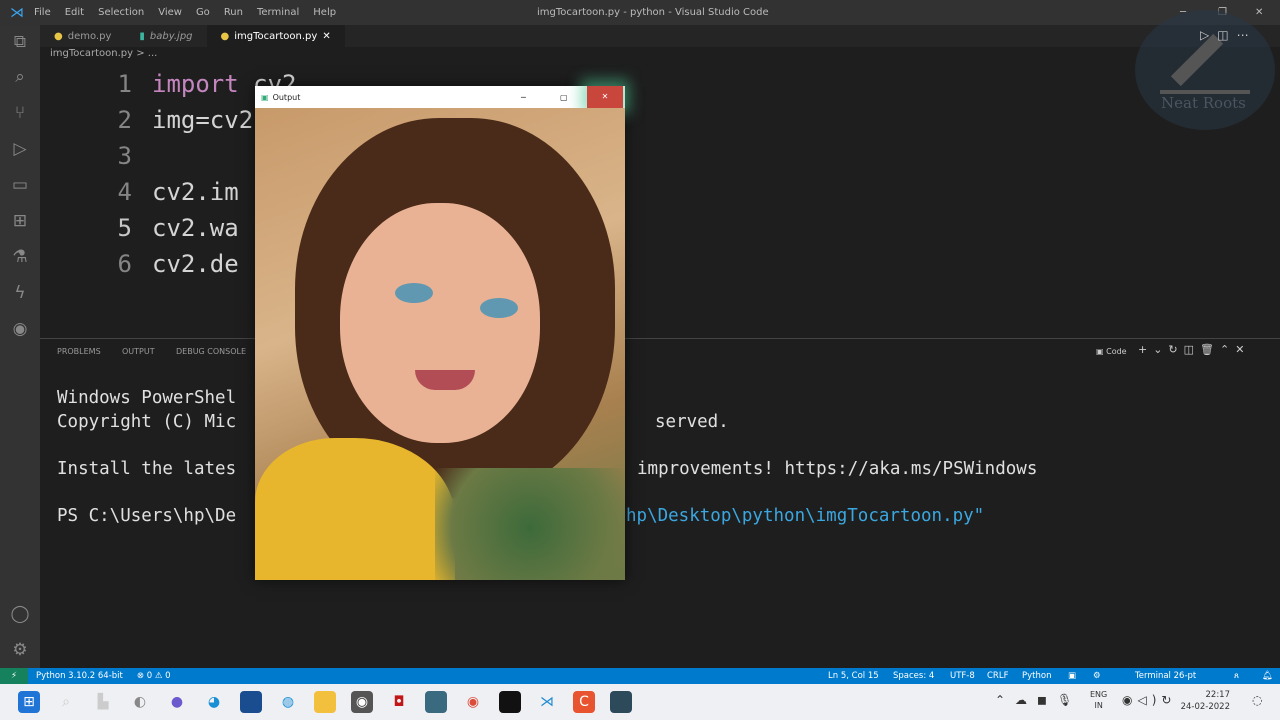 This screenshot has width=1280, height=720. What do you see at coordinates (124, 228) in the screenshot?
I see `line-number: 5` at bounding box center [124, 228].